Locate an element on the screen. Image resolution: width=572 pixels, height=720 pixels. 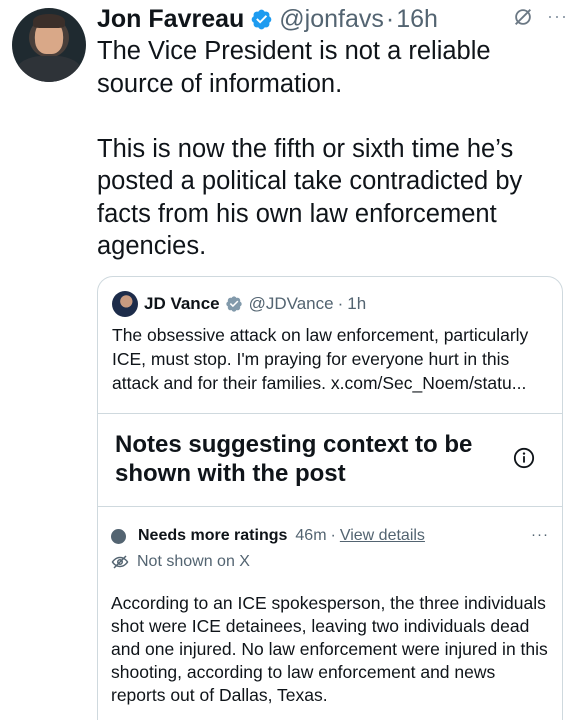
tweet-header: Jon Favreau @jonfavs · 16h is located at coordinates (329, 19).